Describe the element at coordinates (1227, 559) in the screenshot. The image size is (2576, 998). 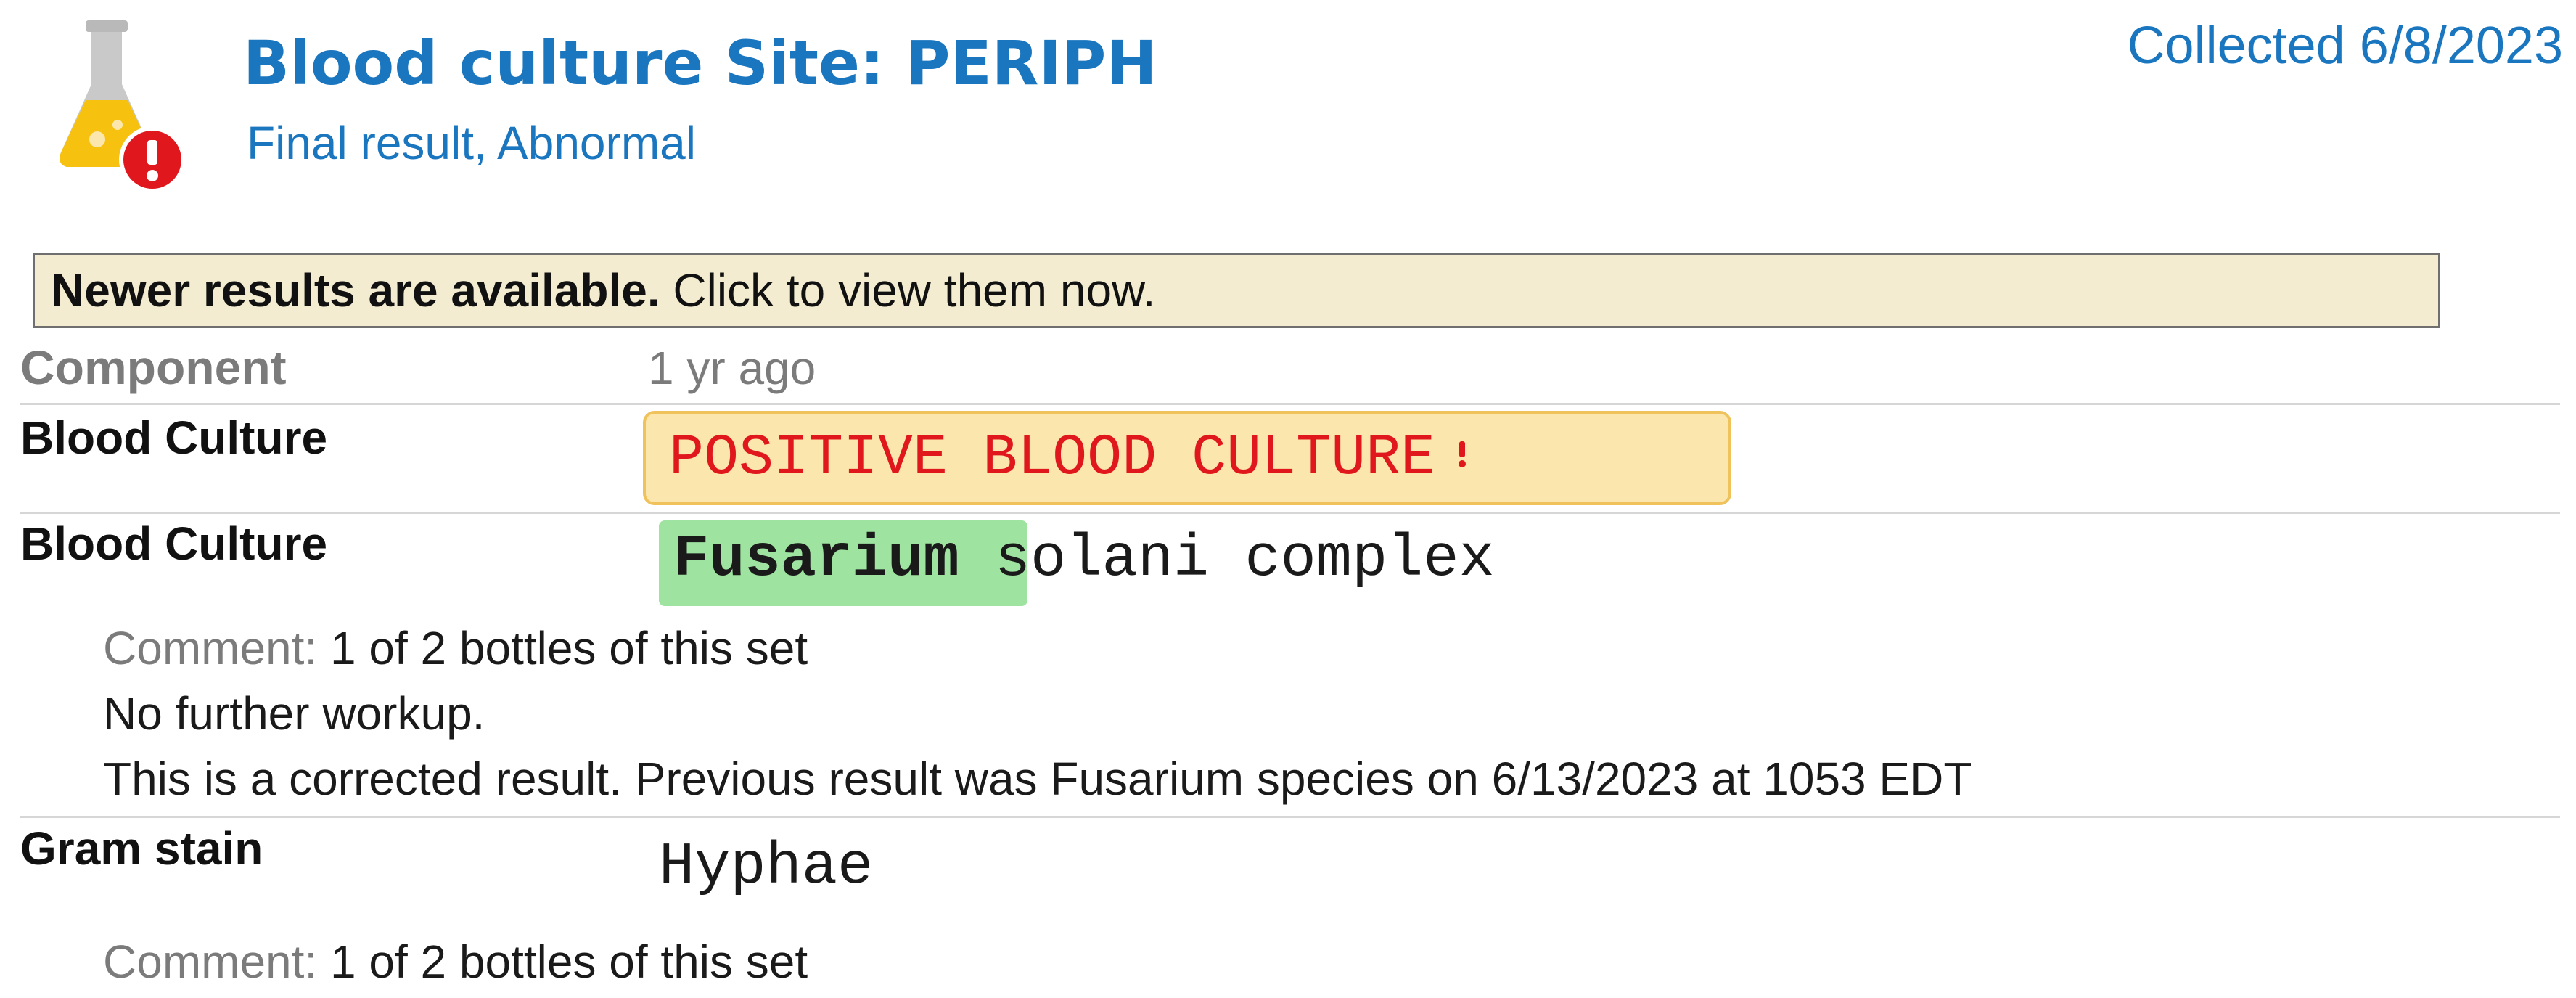
I see `organism-species: solani complex` at that location.